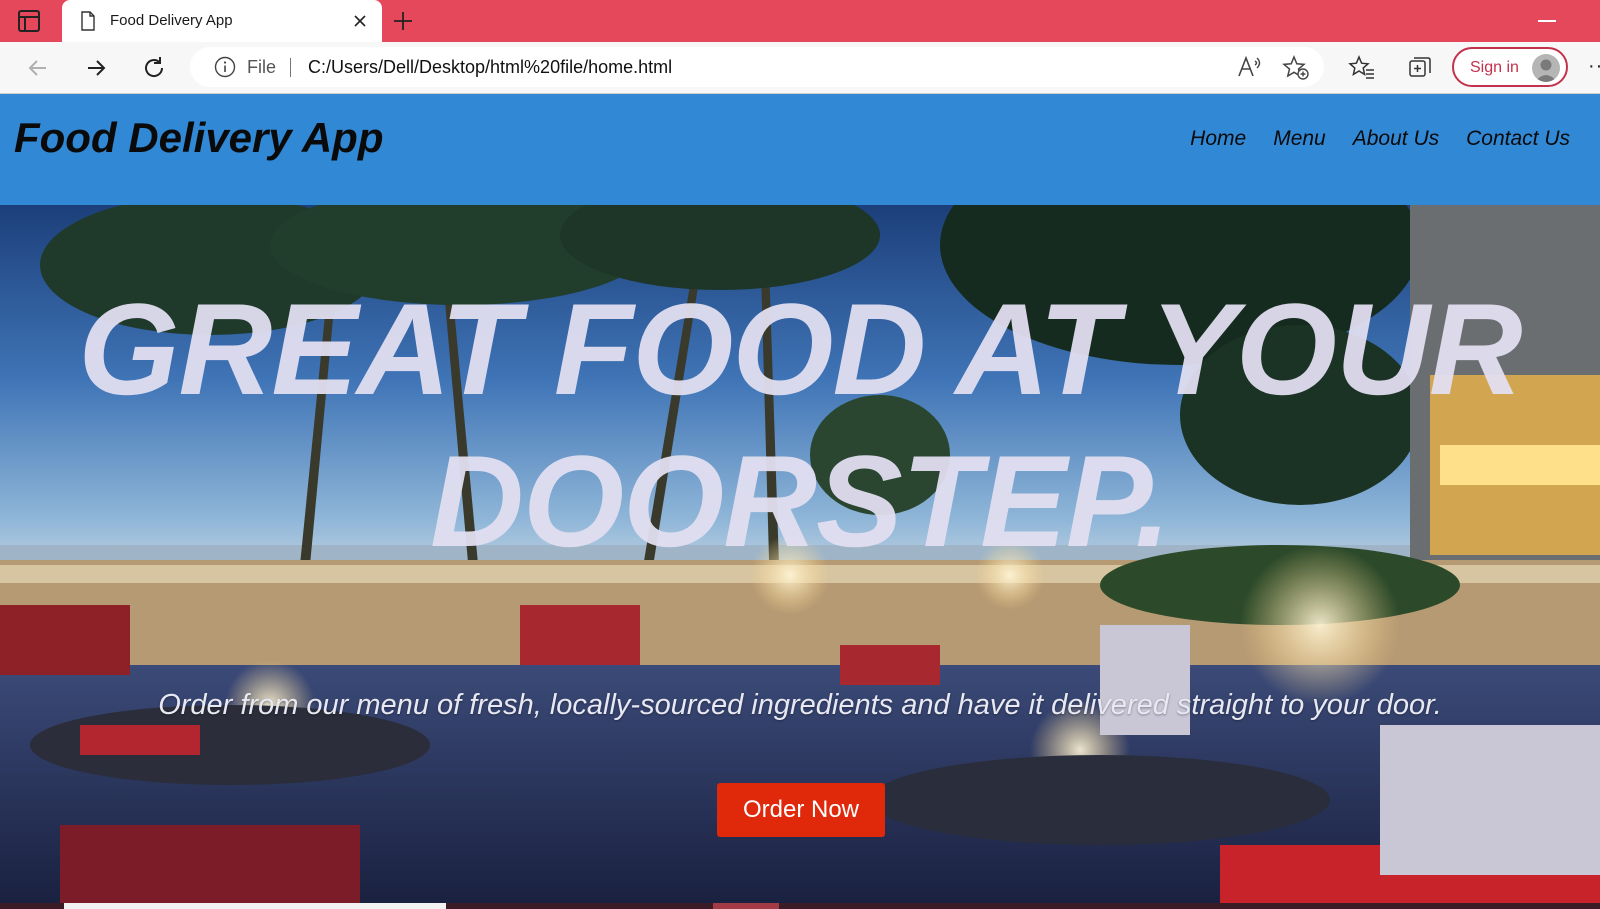 The image size is (1600, 909). Describe the element at coordinates (1420, 68) in the screenshot. I see `collections-icon` at that location.